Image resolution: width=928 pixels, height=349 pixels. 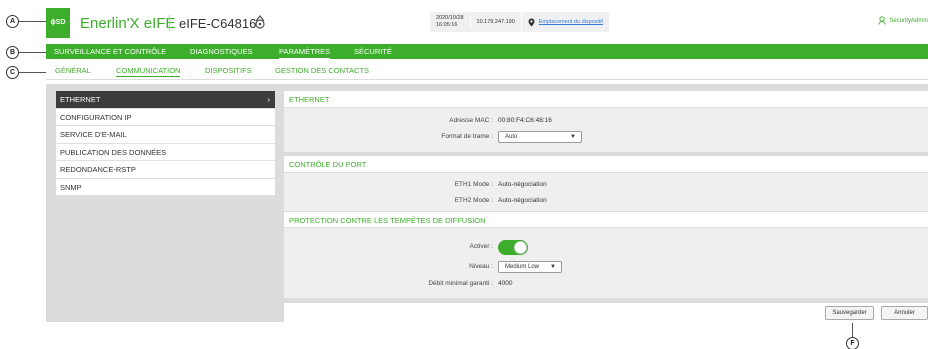 I want to click on mac-address-row: Adresse MAC : 00:80:F4:C6:48:16, so click(x=606, y=121).